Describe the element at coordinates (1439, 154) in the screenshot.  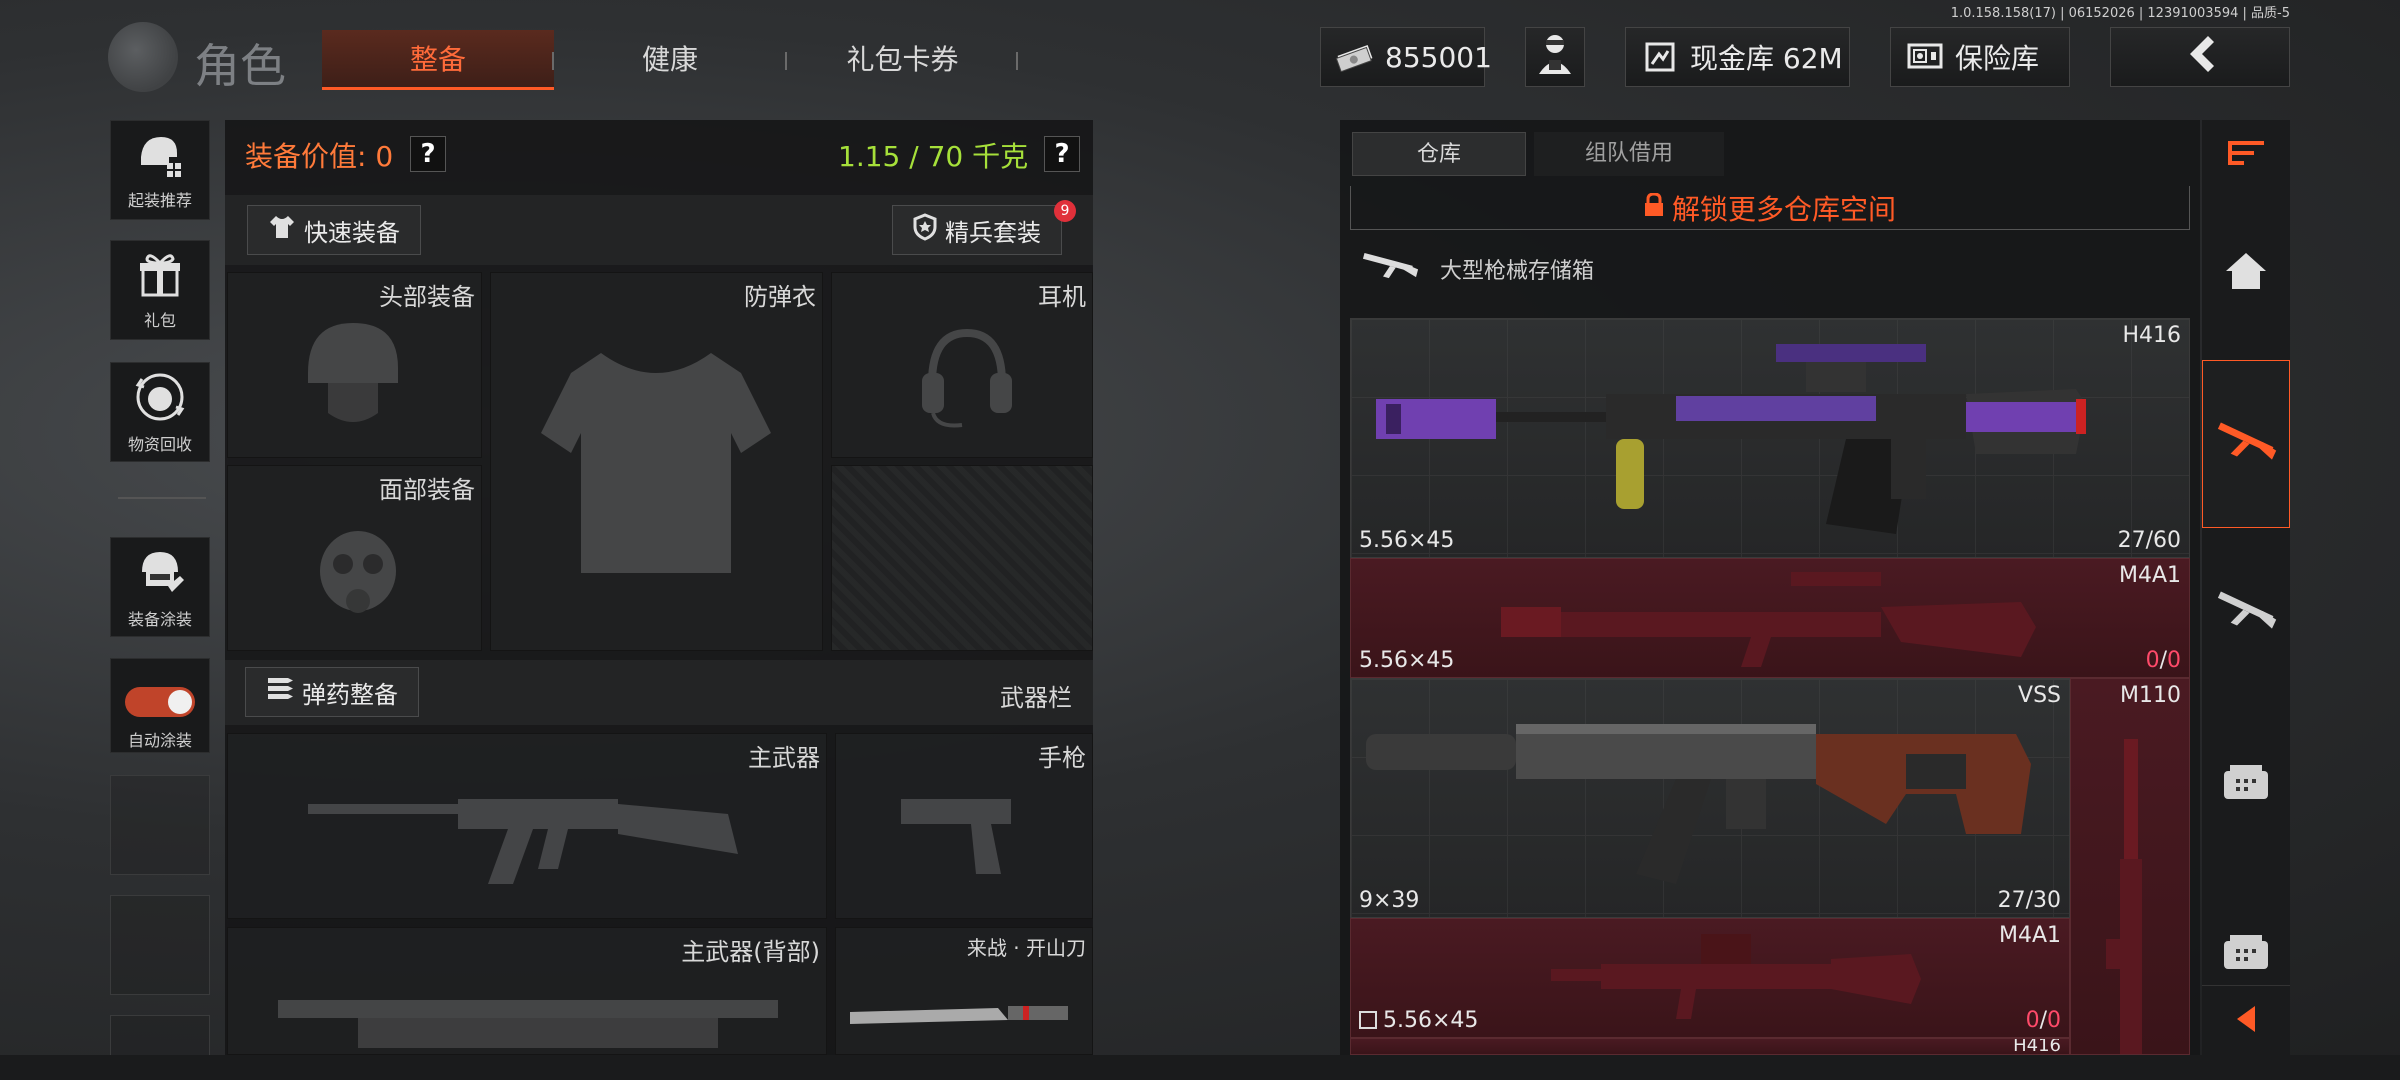
I see `tab-warehouse: 仓库` at that location.